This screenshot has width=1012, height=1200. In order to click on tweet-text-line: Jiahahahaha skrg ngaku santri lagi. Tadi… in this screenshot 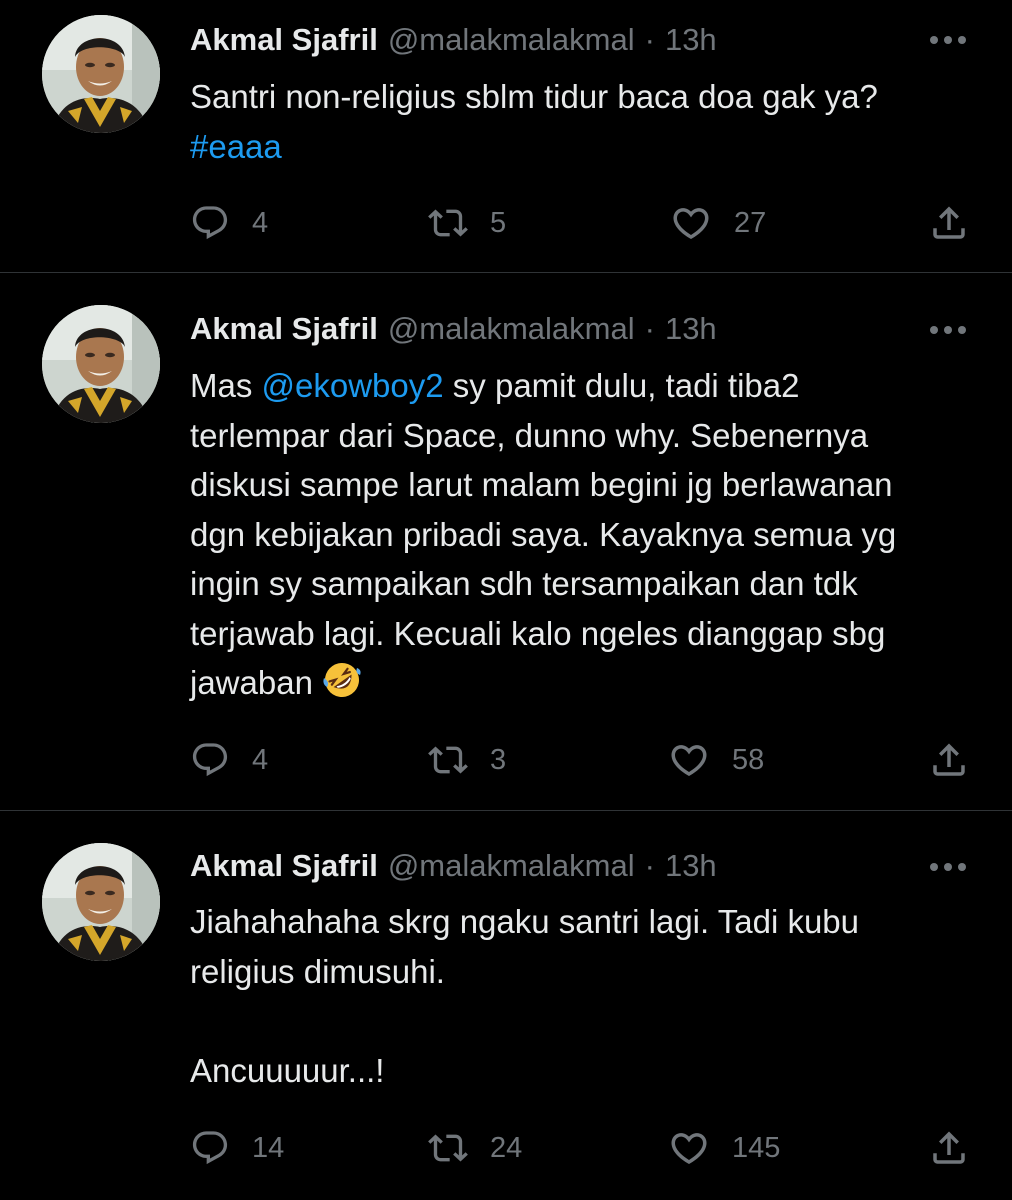, I will do `click(525, 921)`.